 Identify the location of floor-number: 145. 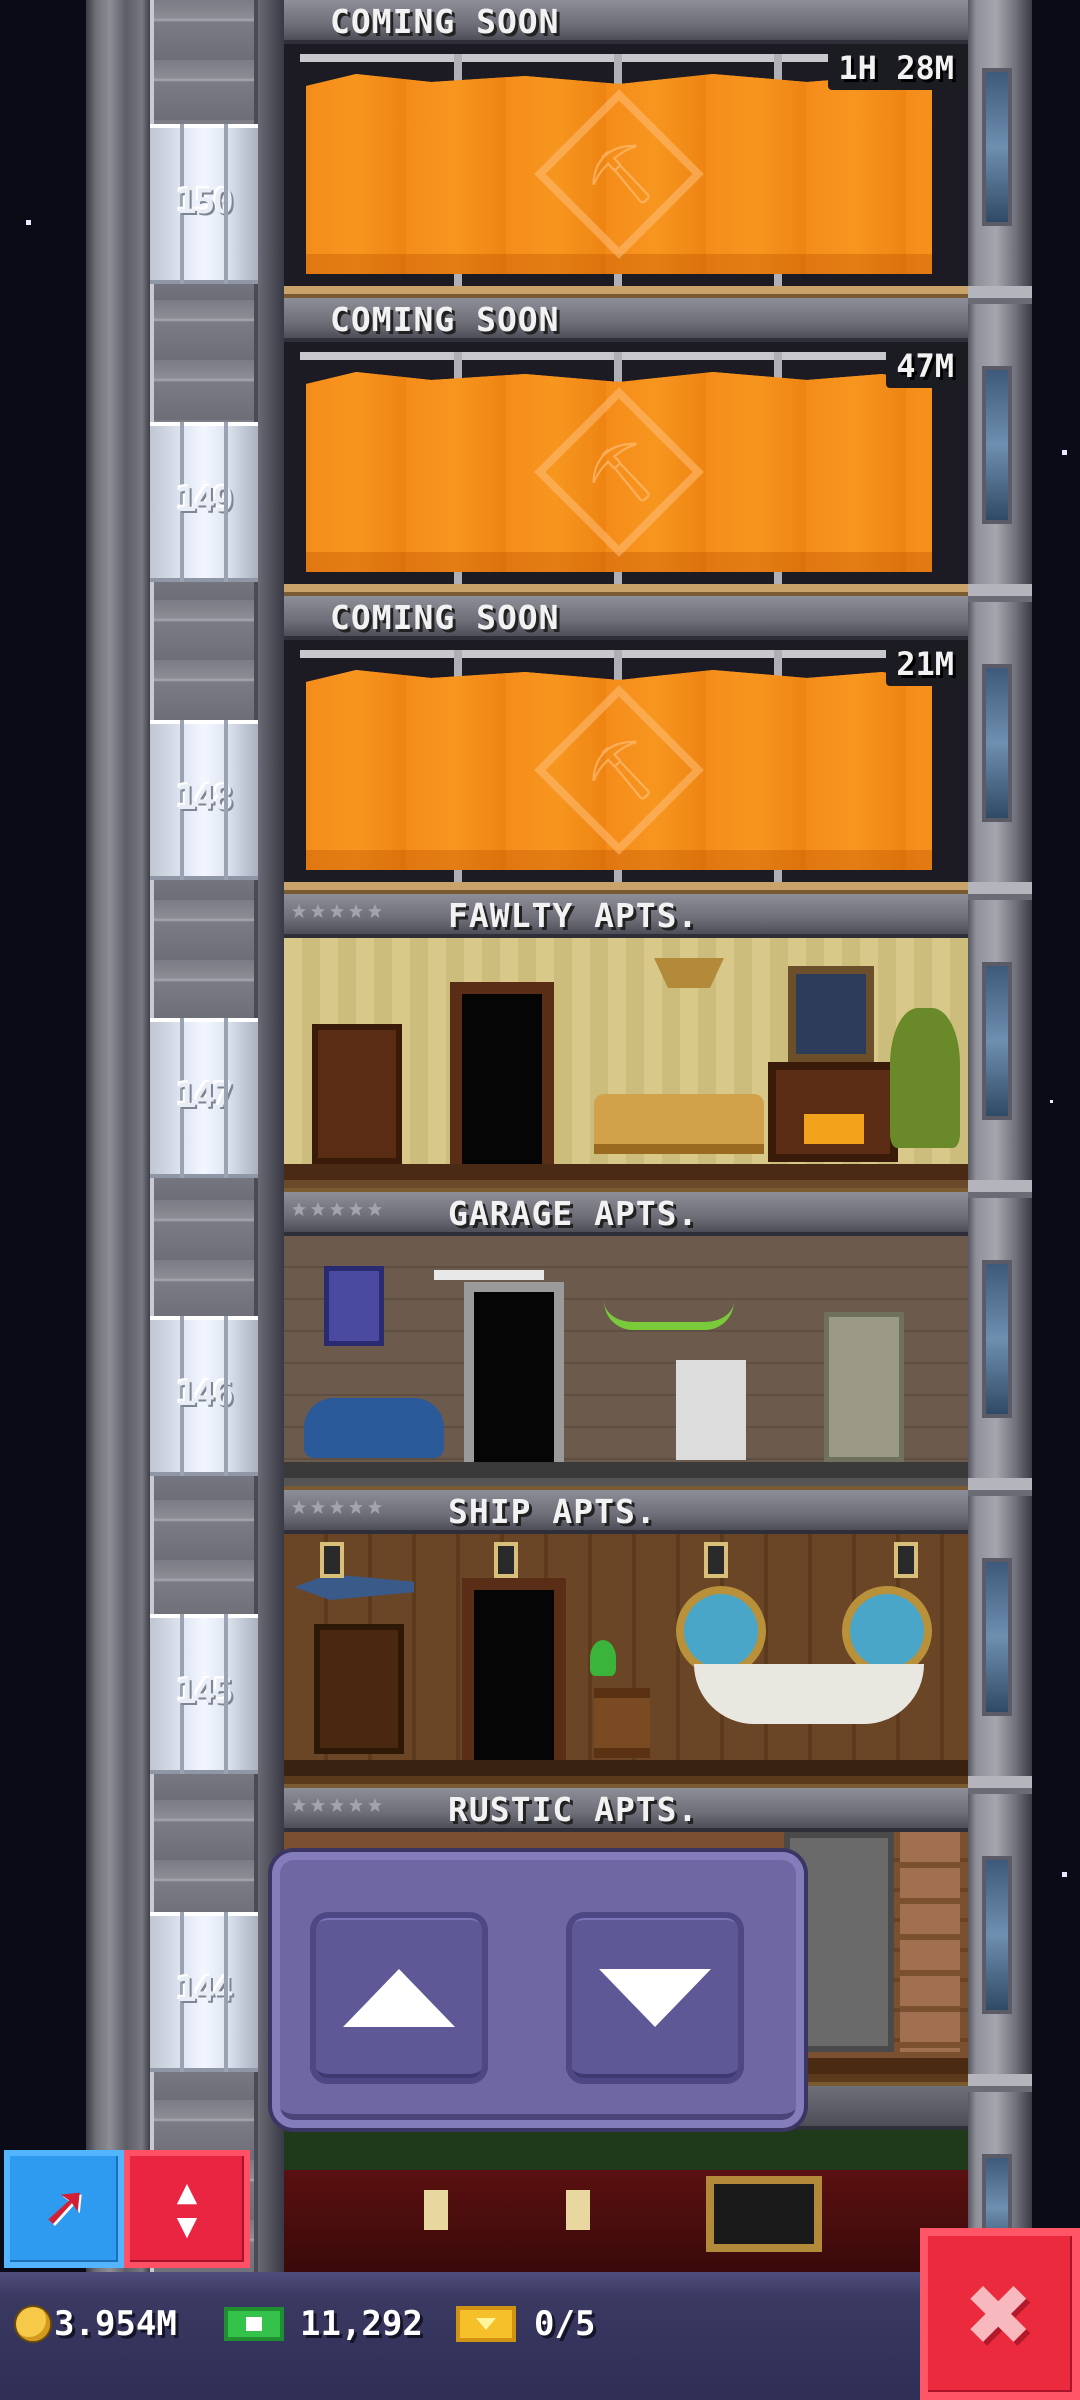
(204, 1692).